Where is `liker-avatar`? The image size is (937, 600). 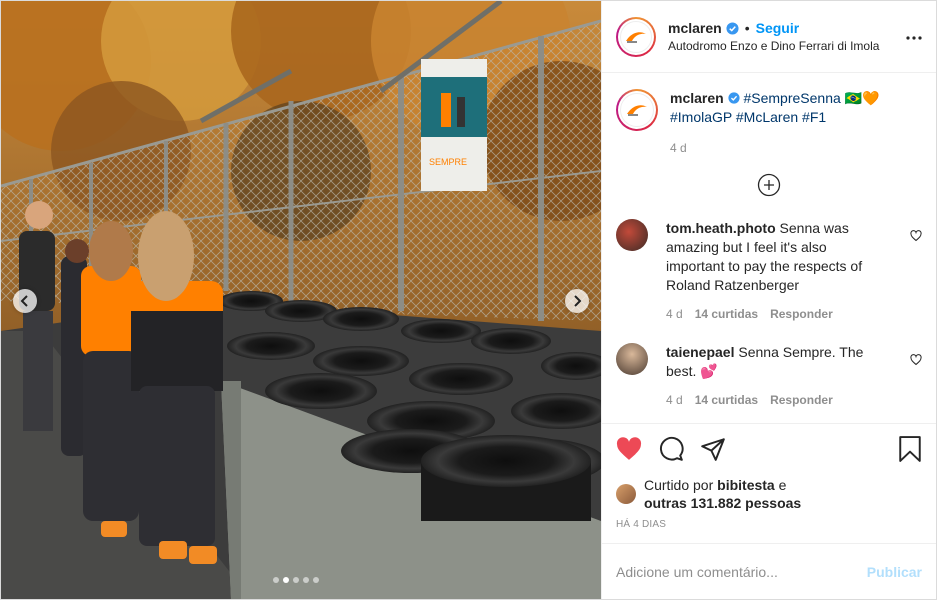 liker-avatar is located at coordinates (626, 494).